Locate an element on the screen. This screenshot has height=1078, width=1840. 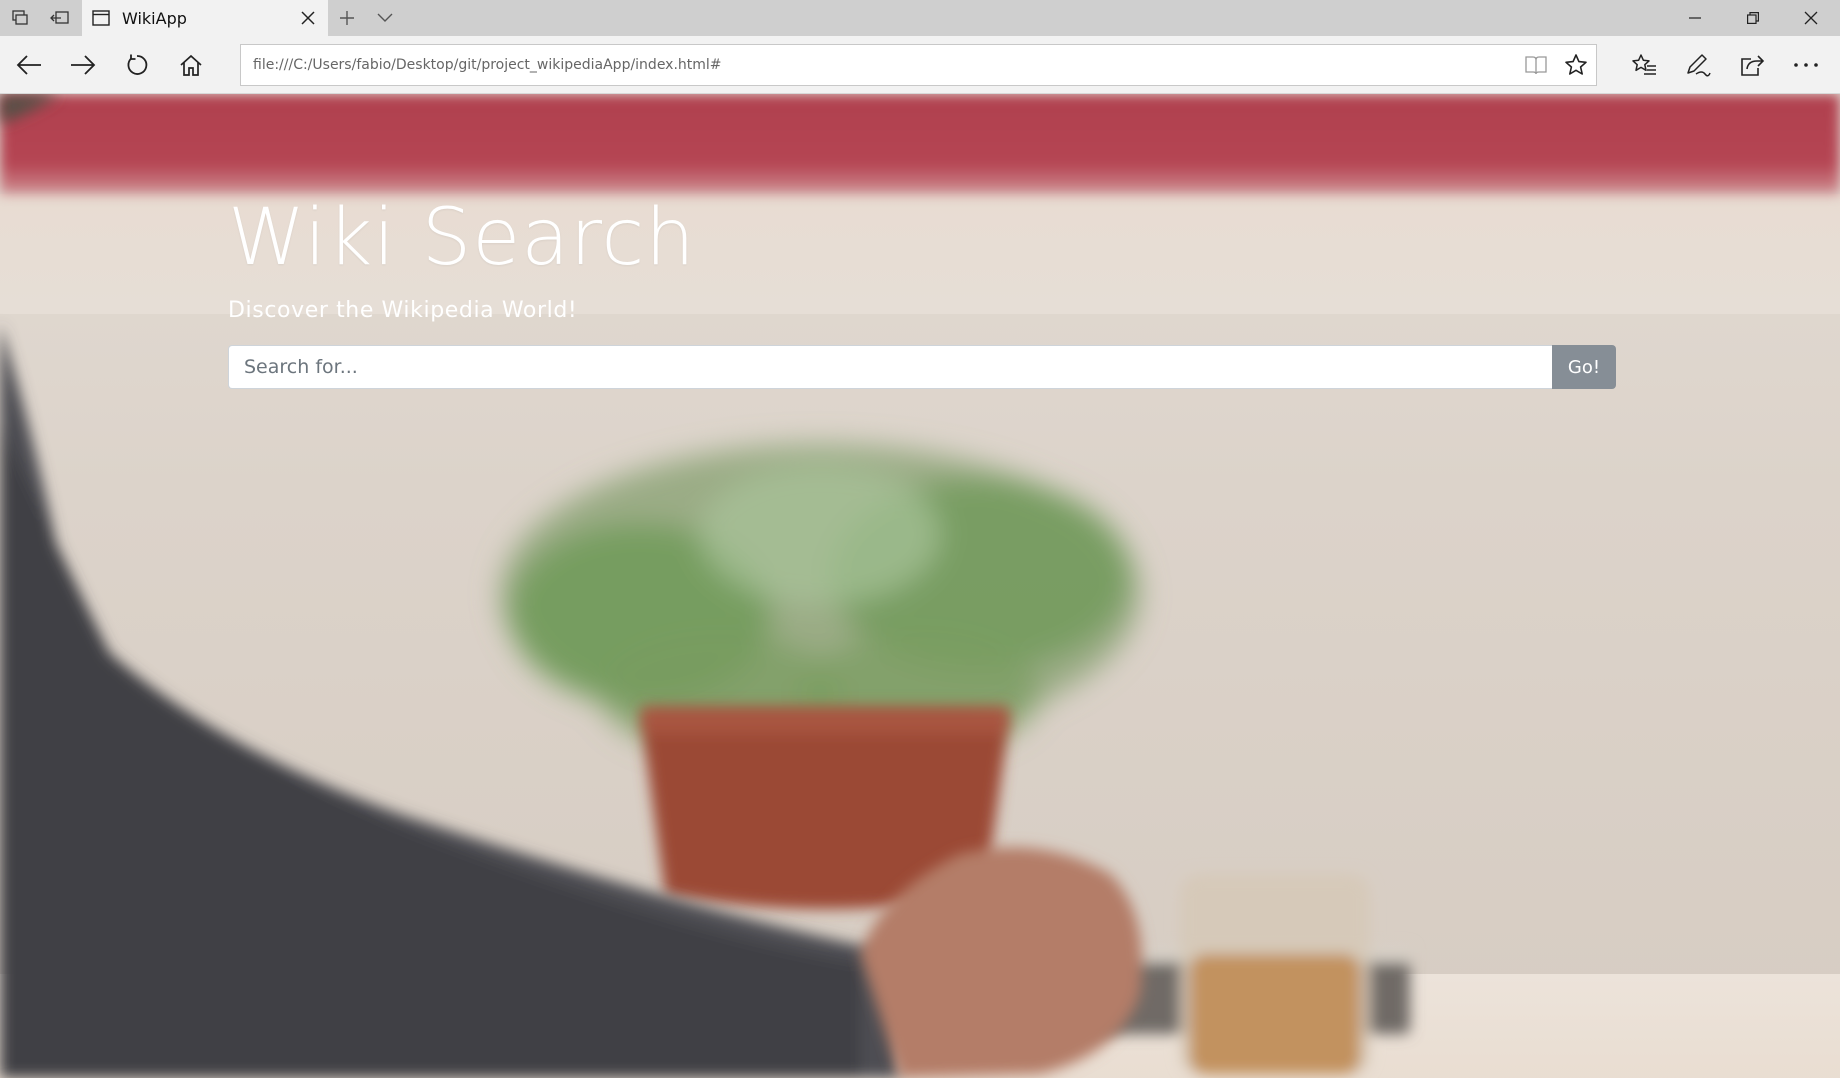
pen-icon is located at coordinates (1699, 64).